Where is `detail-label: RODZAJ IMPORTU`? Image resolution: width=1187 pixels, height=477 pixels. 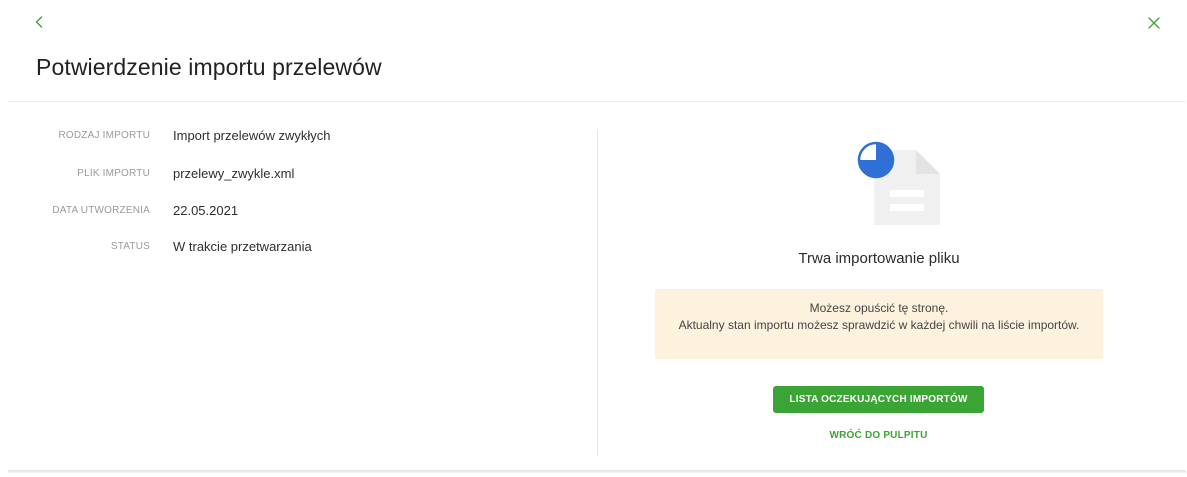 detail-label: RODZAJ IMPORTU is located at coordinates (104, 135).